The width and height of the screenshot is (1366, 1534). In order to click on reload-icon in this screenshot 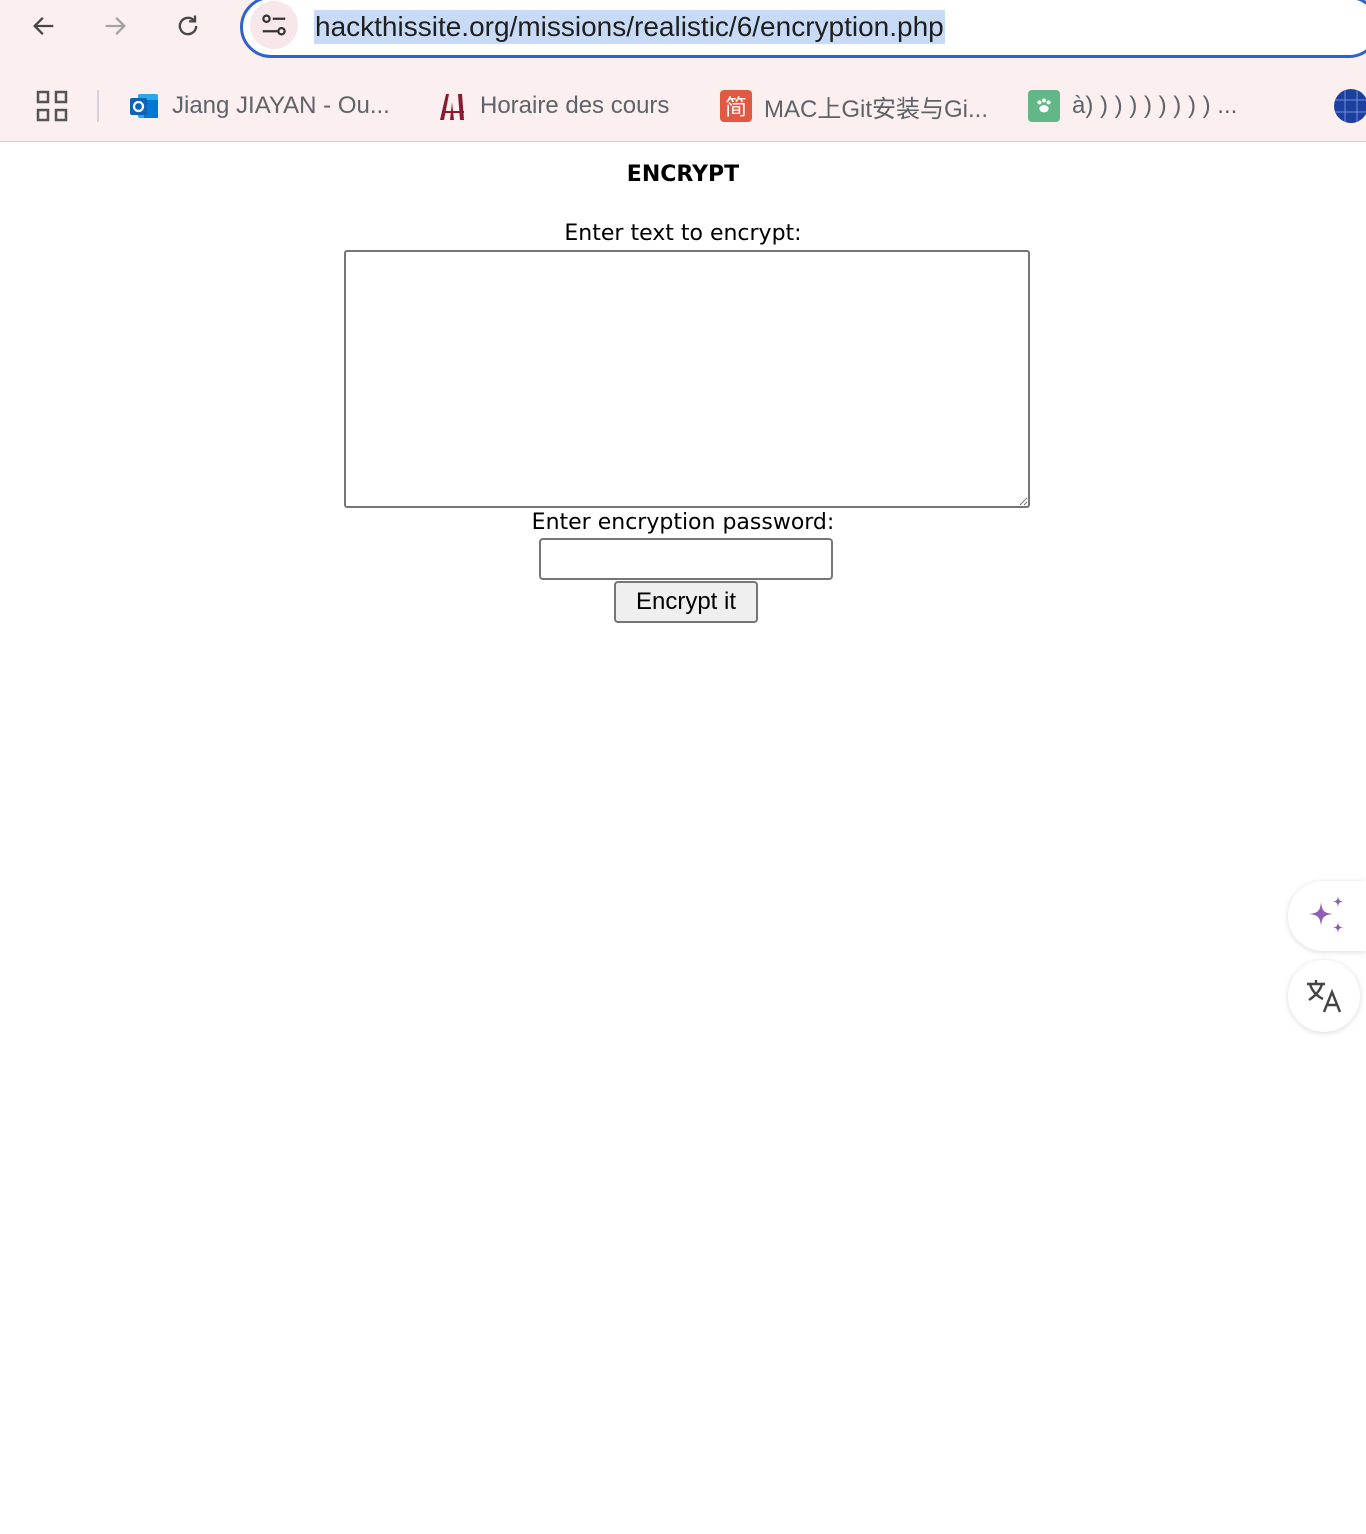, I will do `click(188, 25)`.